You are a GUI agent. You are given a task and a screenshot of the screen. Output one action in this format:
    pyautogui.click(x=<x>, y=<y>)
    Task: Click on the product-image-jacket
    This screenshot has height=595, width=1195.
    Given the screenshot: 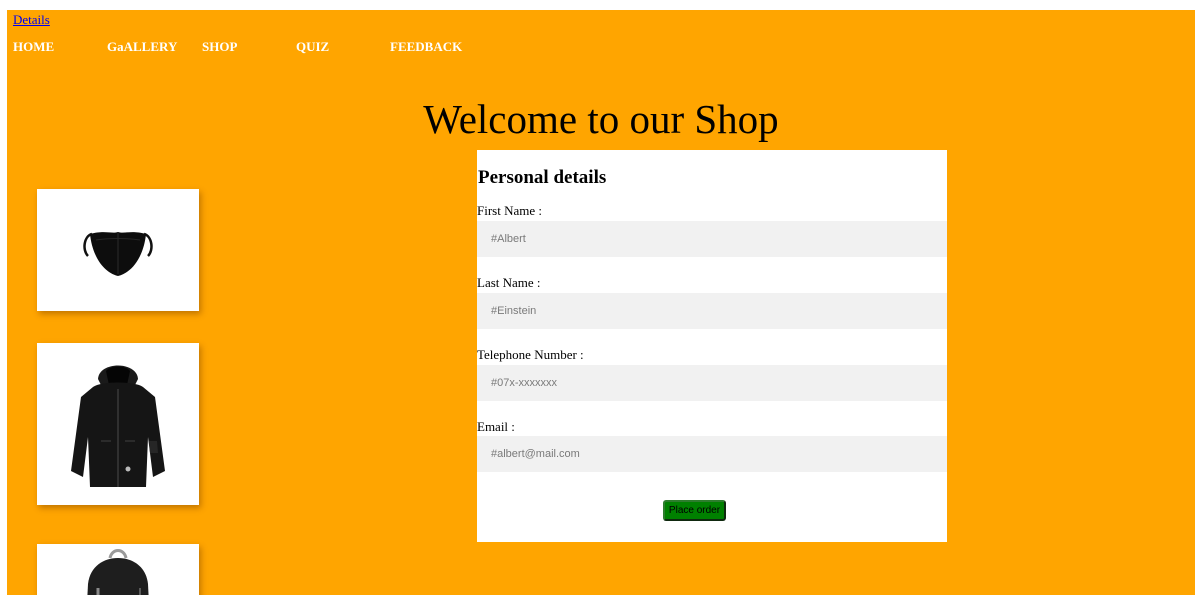 What is the action you would take?
    pyautogui.click(x=118, y=424)
    